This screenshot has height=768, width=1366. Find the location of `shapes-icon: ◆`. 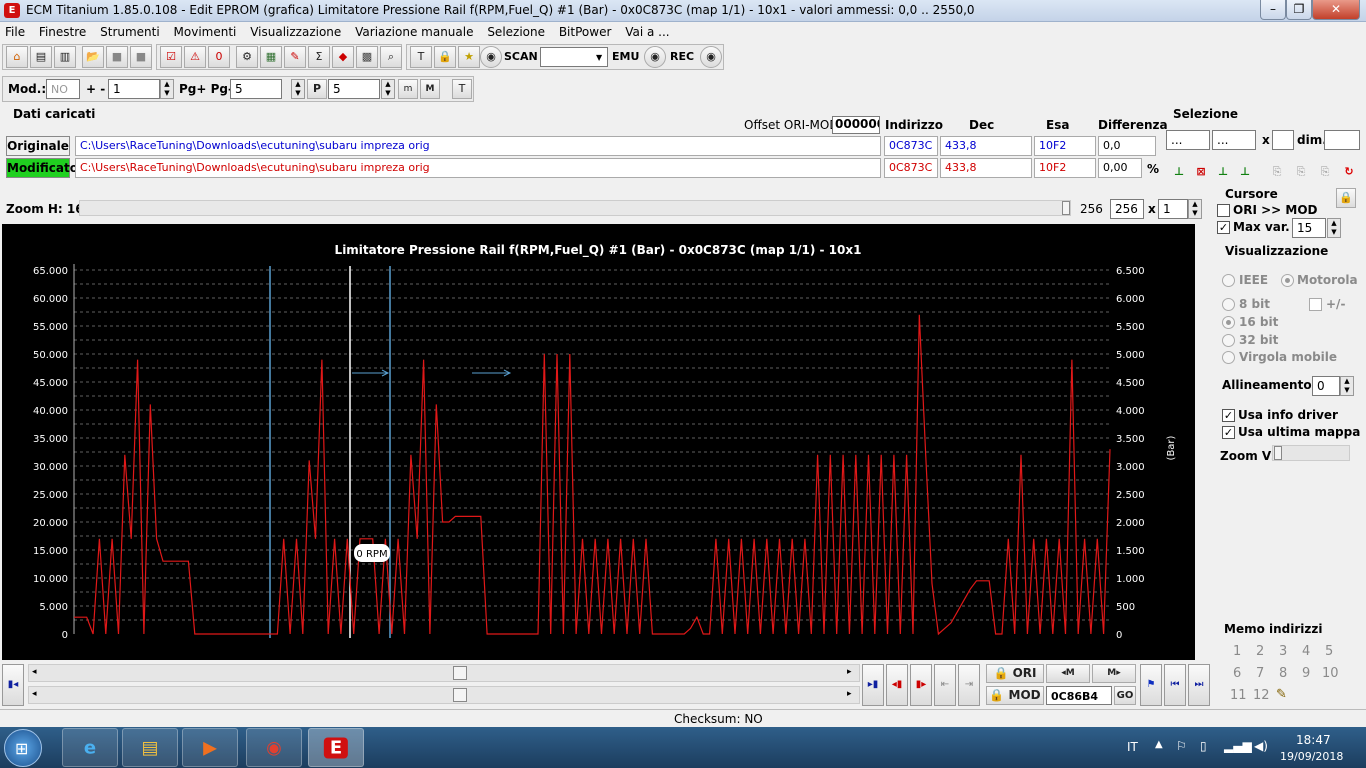

shapes-icon: ◆ is located at coordinates (343, 57).